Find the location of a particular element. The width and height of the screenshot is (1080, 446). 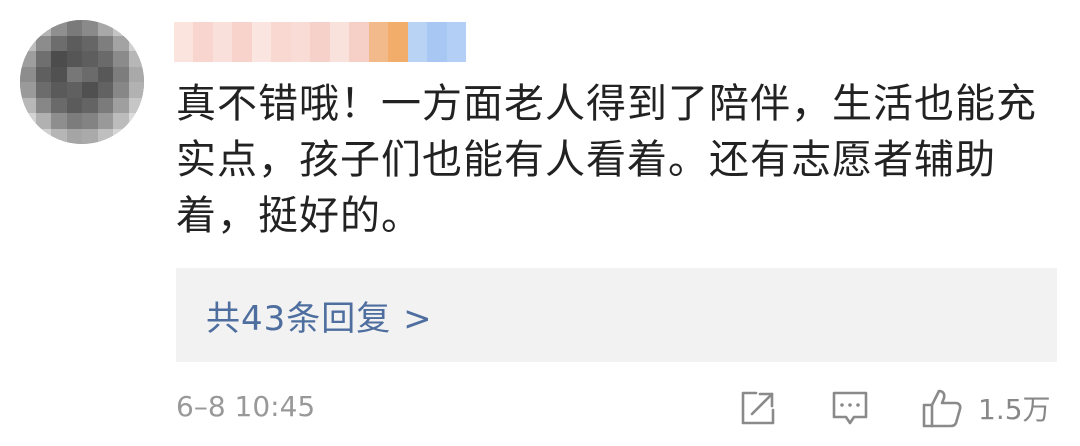

comment-footer: 6–8 10:45 1.5万 is located at coordinates (616, 409).